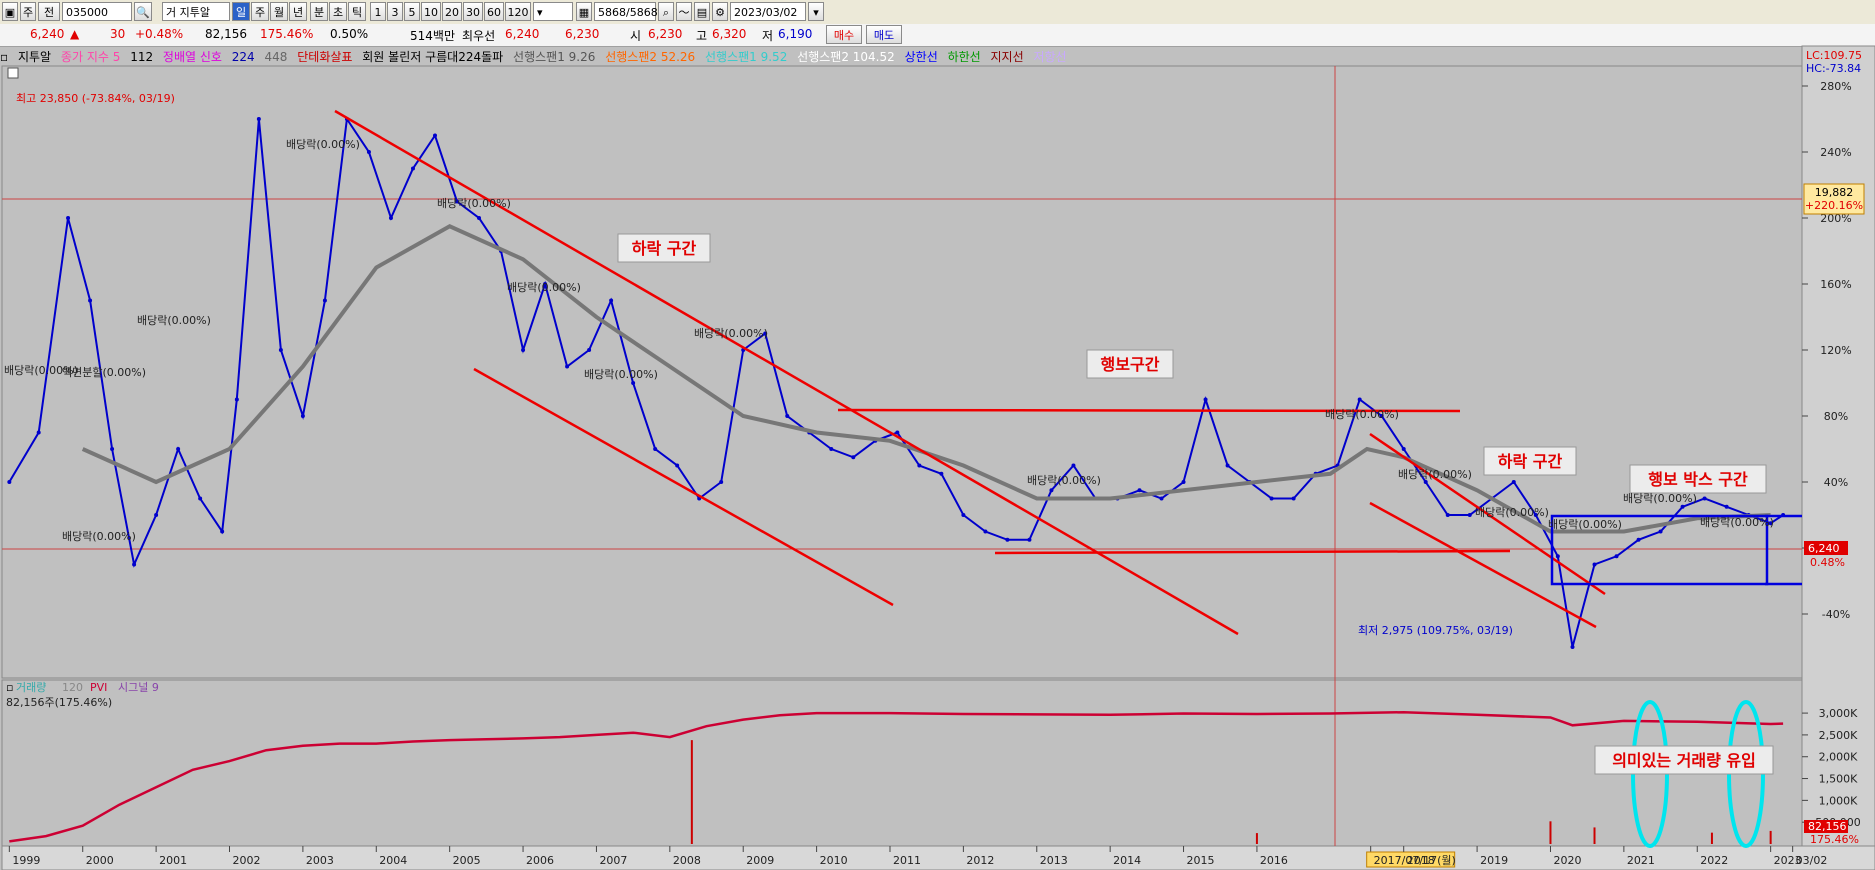 The width and height of the screenshot is (1875, 870). Describe the element at coordinates (687, 860) in the screenshot. I see `x-tick-label: 2008` at that location.